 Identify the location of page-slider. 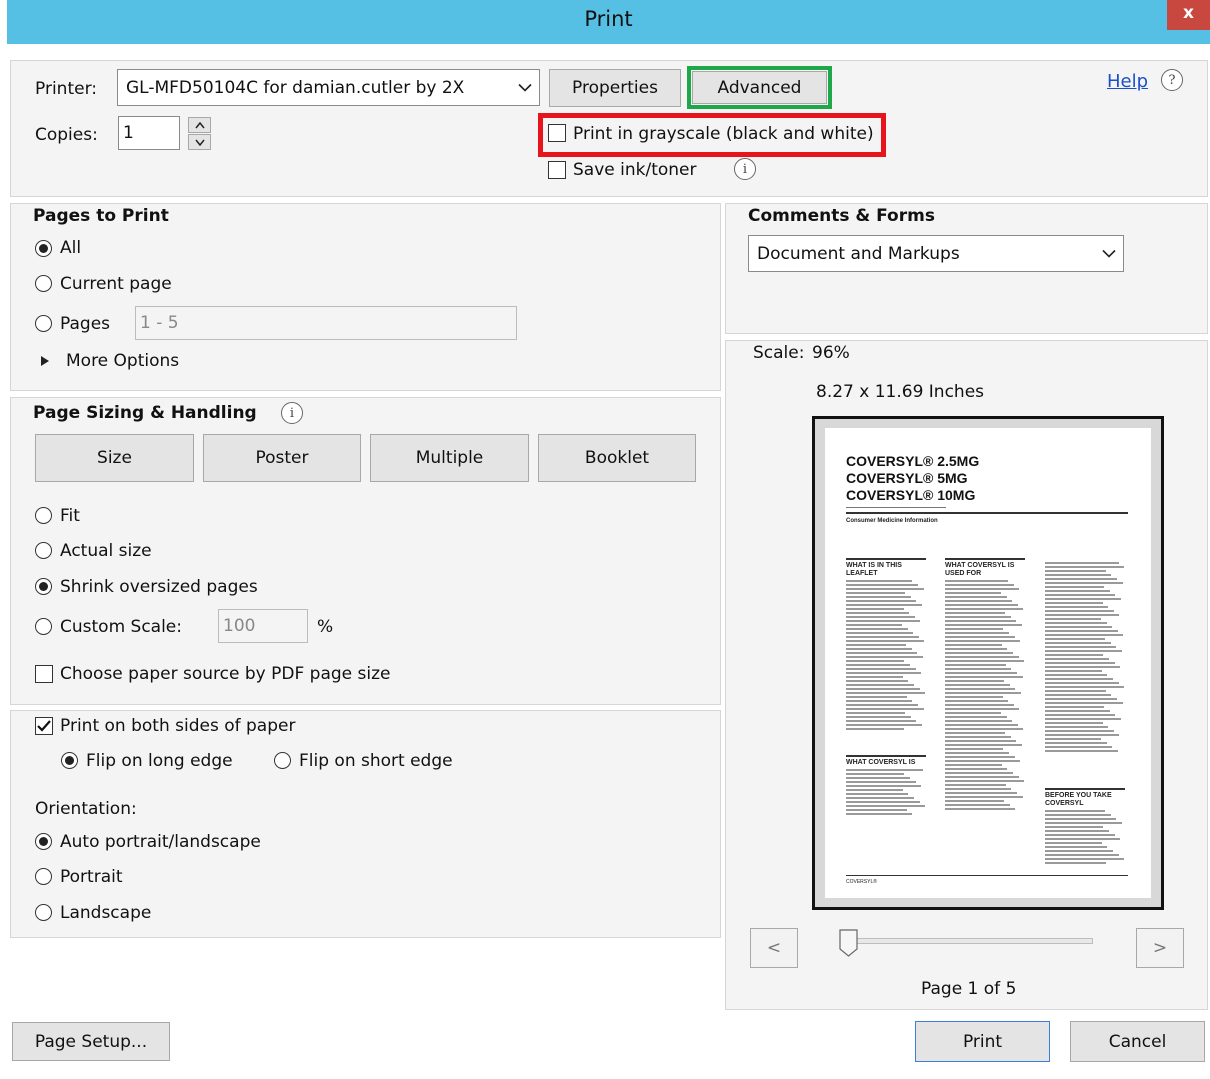
(969, 941).